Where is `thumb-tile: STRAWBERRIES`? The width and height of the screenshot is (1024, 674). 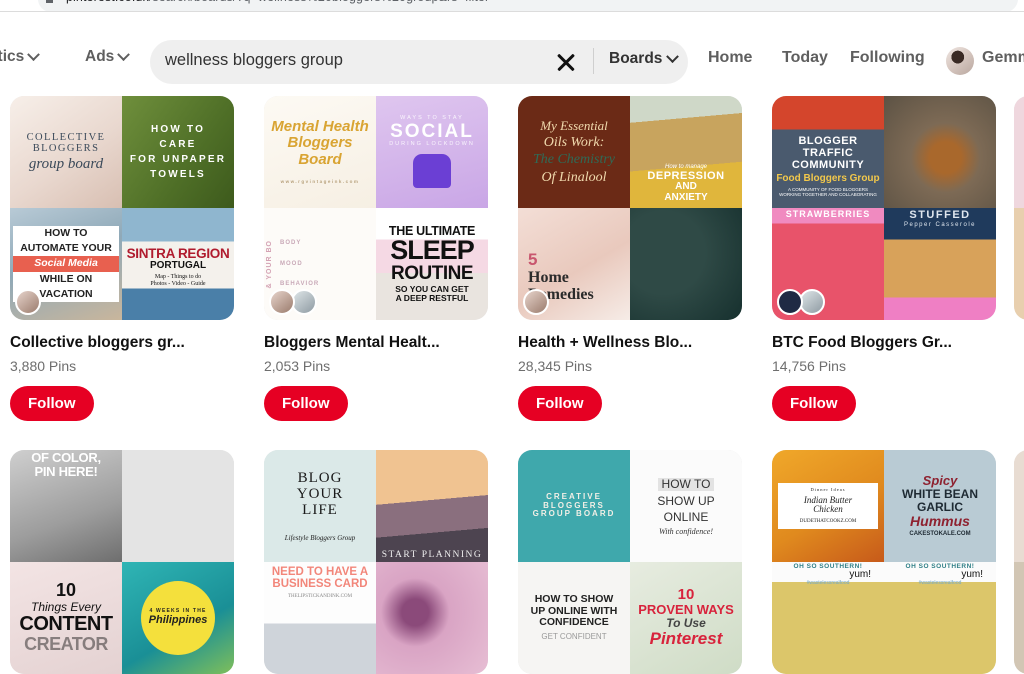 thumb-tile: STRAWBERRIES is located at coordinates (828, 264).